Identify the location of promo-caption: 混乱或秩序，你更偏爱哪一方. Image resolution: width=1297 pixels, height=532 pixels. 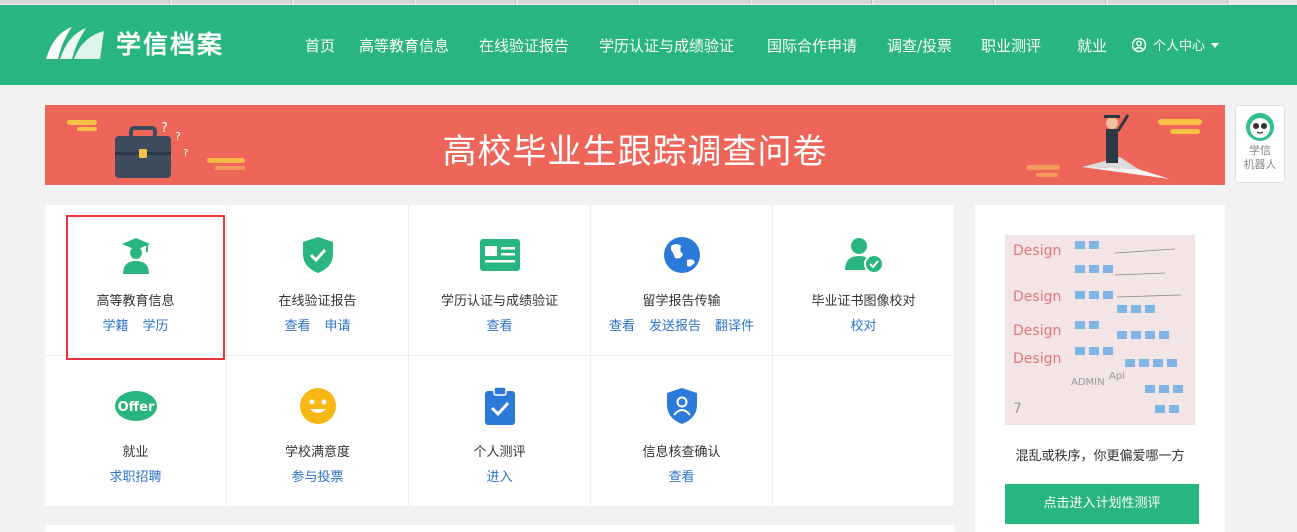
(1100, 456).